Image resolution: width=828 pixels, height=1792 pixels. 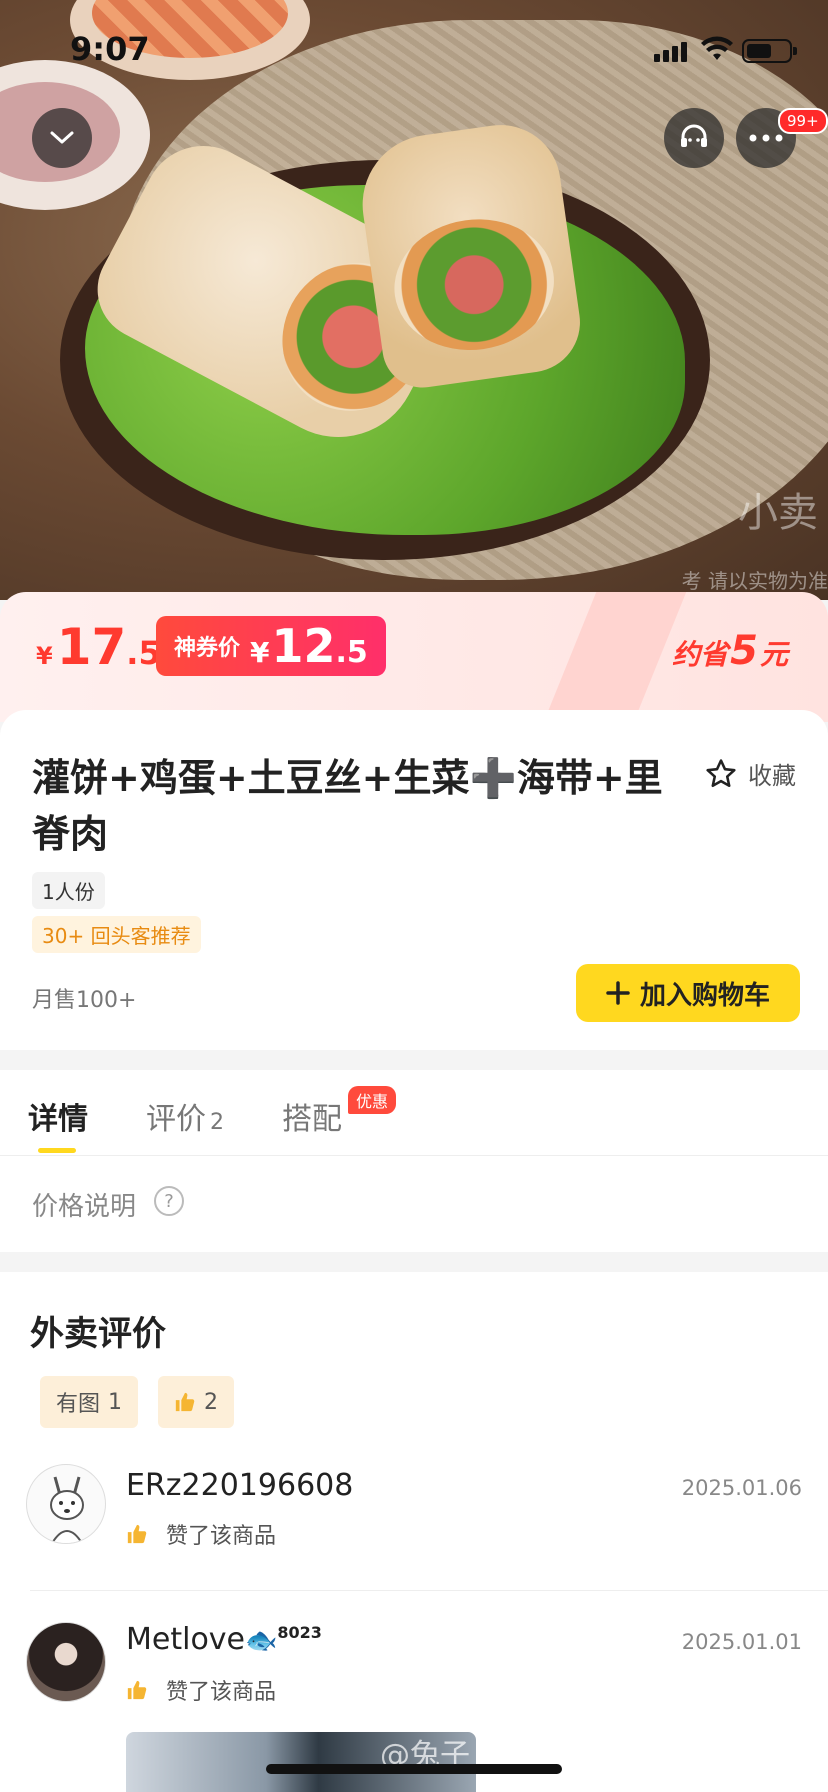 I want to click on savings-amount: 5, so click(x=744, y=651).